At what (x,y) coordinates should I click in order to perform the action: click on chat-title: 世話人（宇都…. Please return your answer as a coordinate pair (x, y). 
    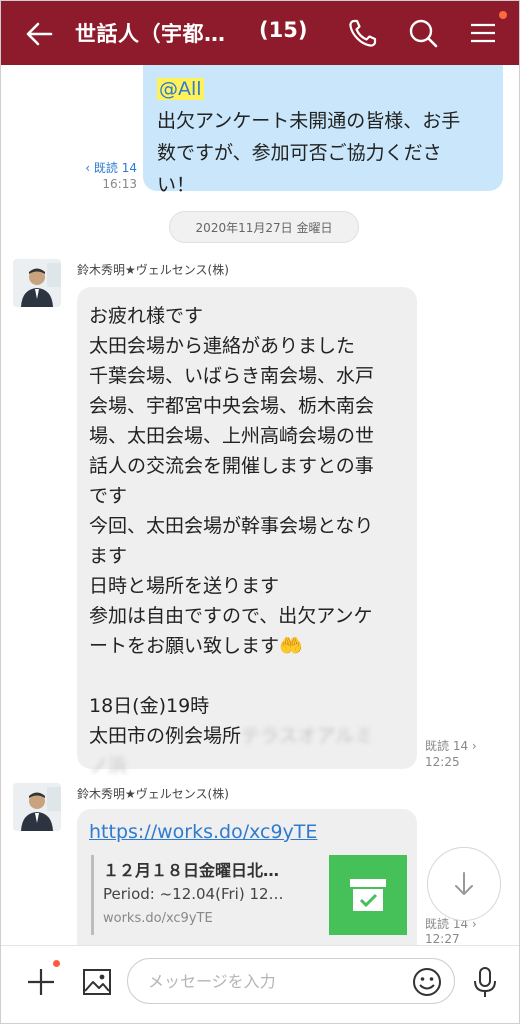
    Looking at the image, I should click on (150, 33).